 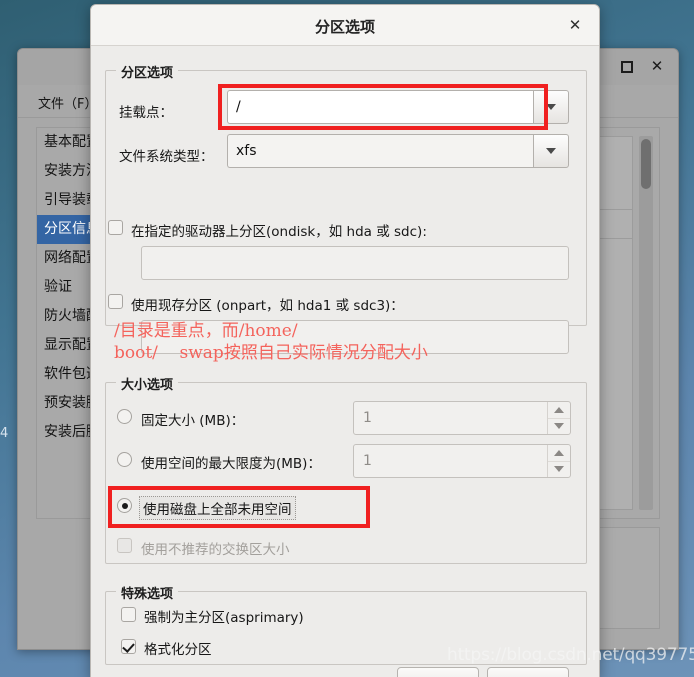 I want to click on as-primary-checkbox, so click(x=128, y=614).